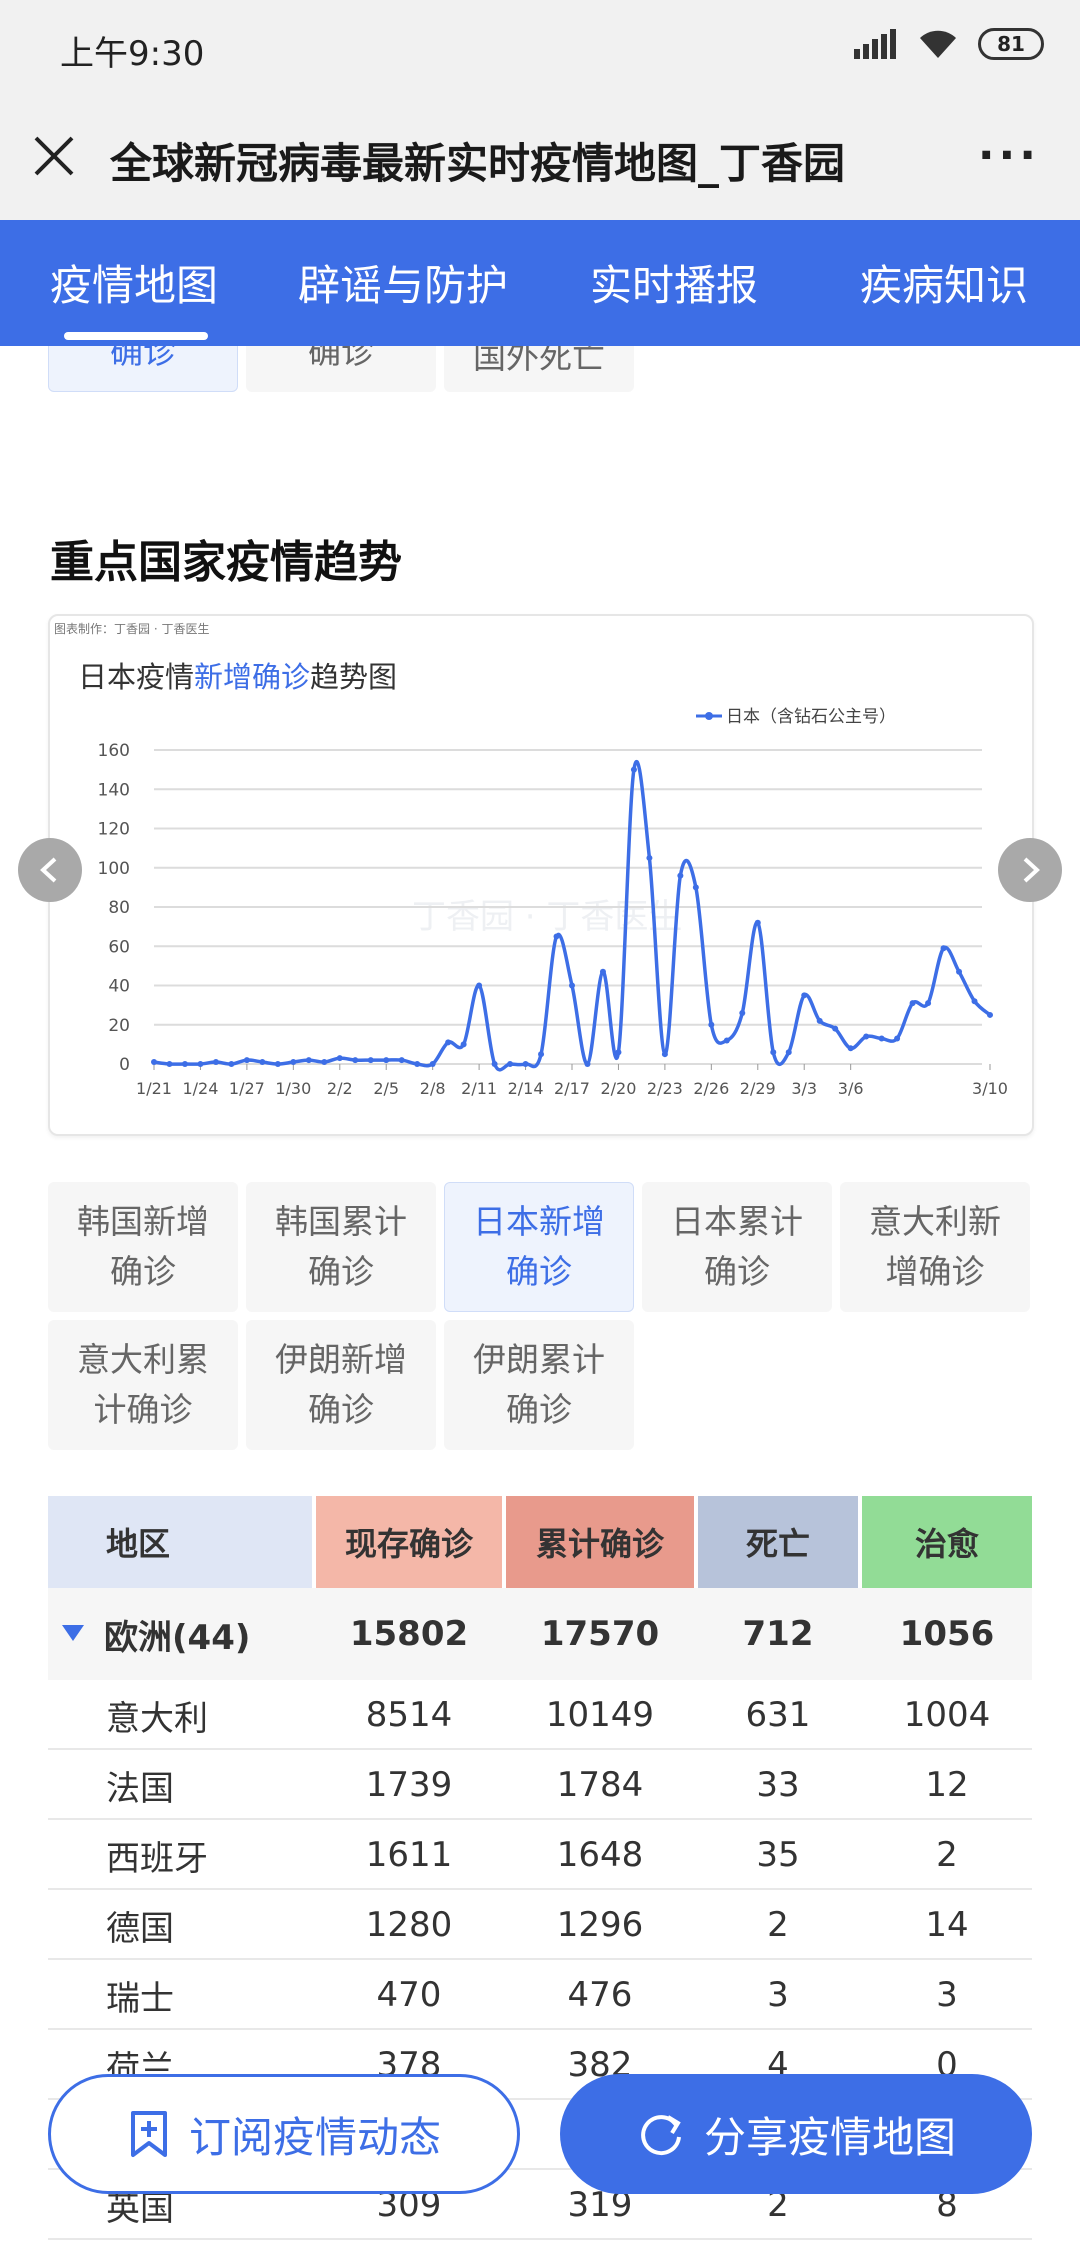 Image resolution: width=1080 pixels, height=2248 pixels. What do you see at coordinates (938, 44) in the screenshot?
I see `wifi-icon` at bounding box center [938, 44].